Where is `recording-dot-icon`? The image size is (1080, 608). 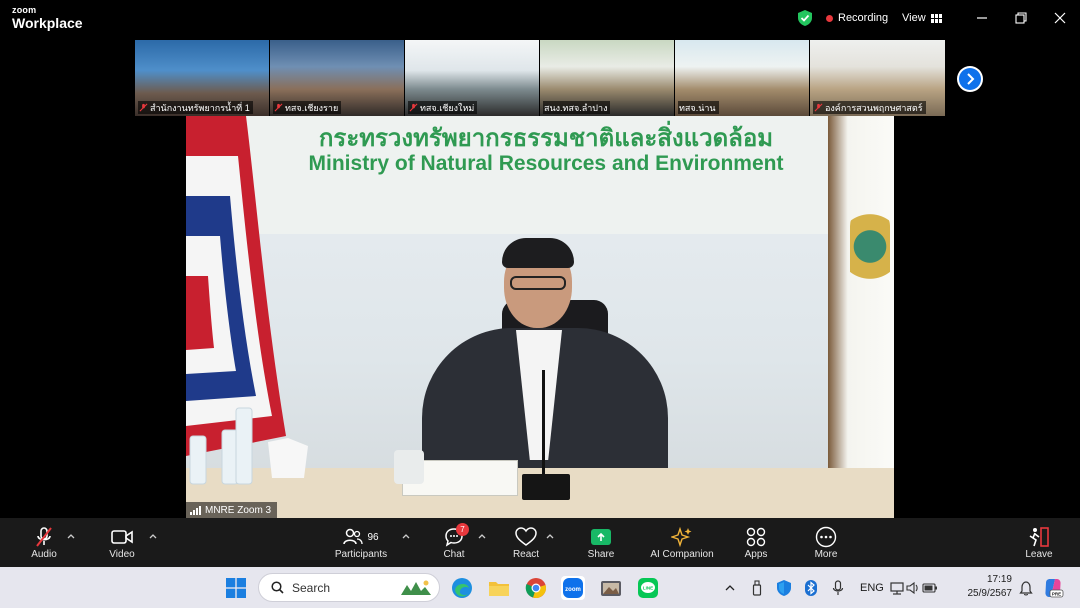
recording-dot-icon is located at coordinates (829, 18).